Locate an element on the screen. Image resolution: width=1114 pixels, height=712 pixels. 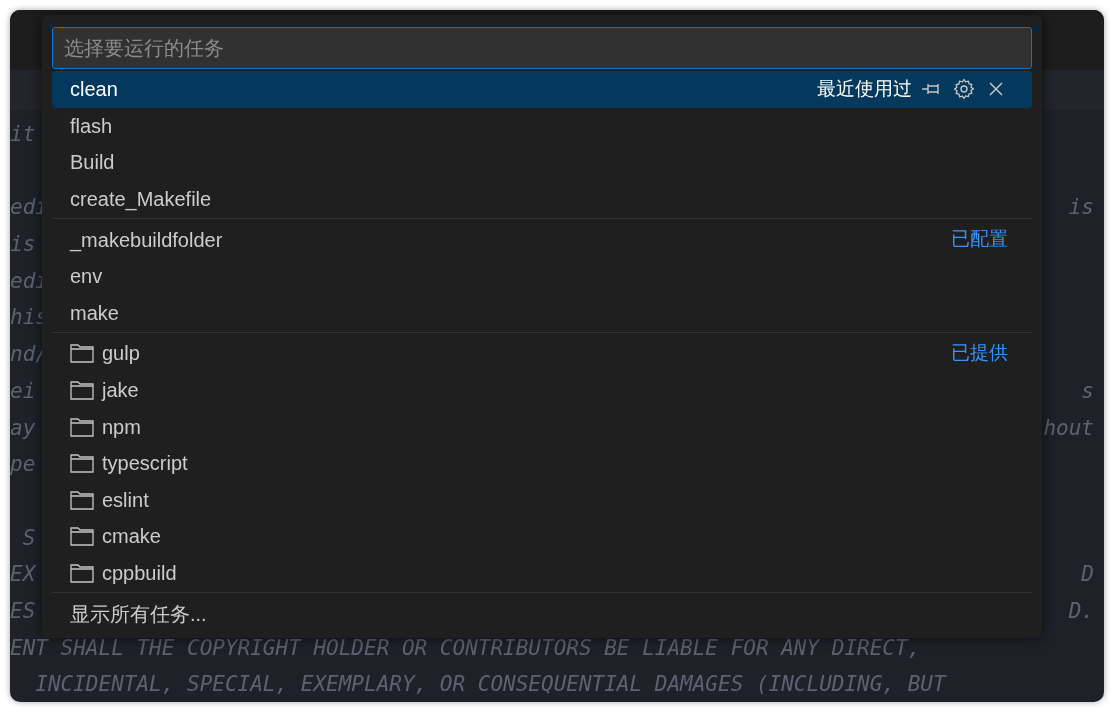
list-item: clean 最近使用过 is located at coordinates (542, 89).